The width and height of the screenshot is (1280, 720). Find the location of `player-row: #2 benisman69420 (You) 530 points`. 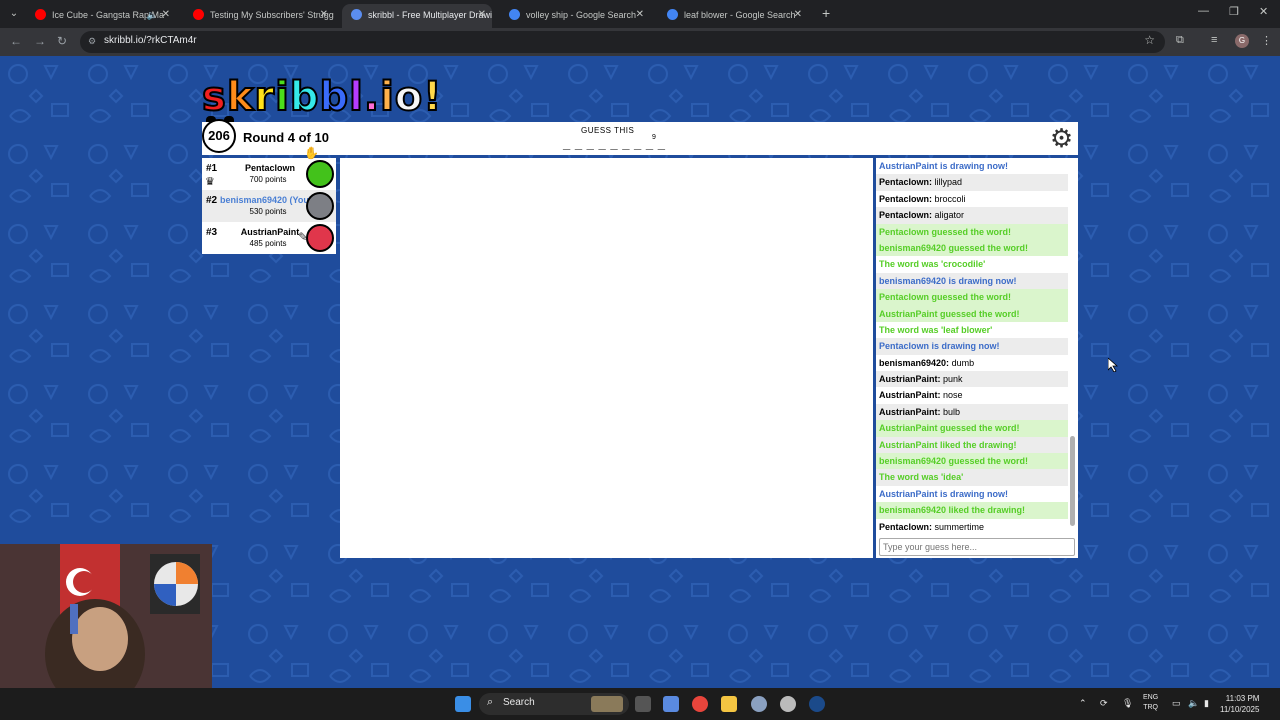

player-row: #2 benisman69420 (You) 530 points is located at coordinates (269, 206).